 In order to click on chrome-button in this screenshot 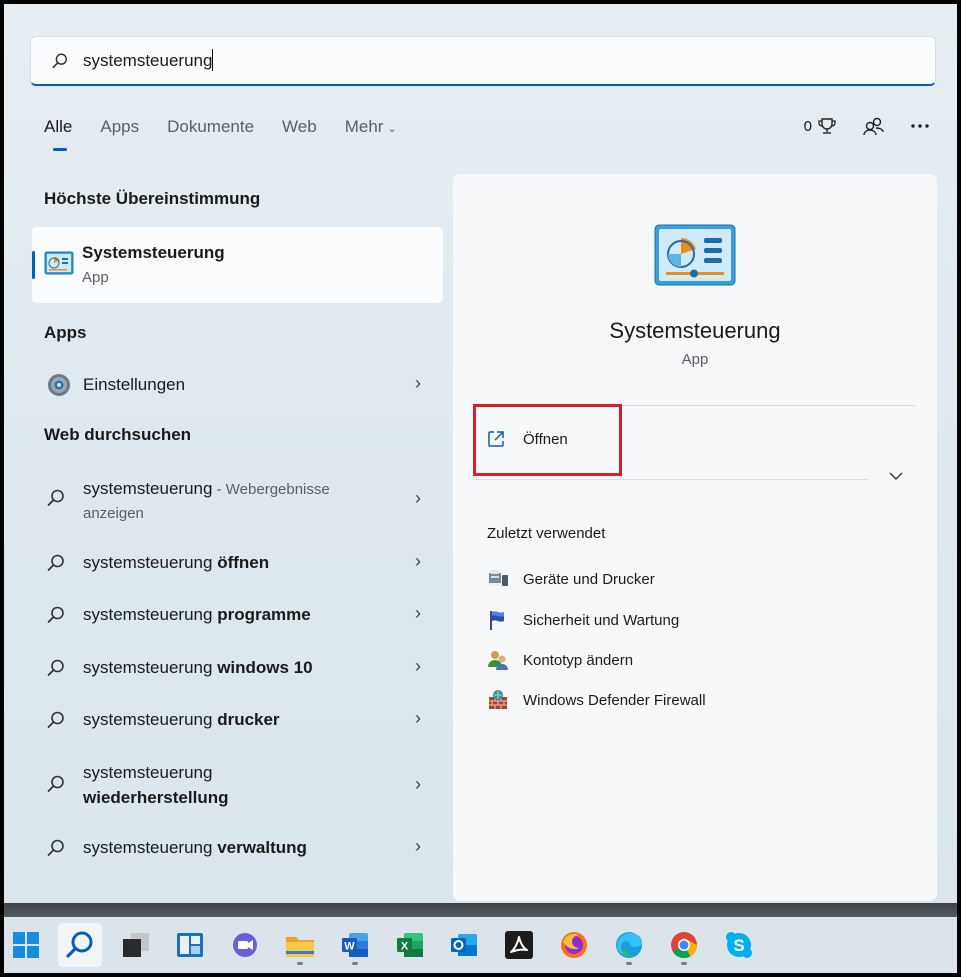, I will do `click(684, 945)`.